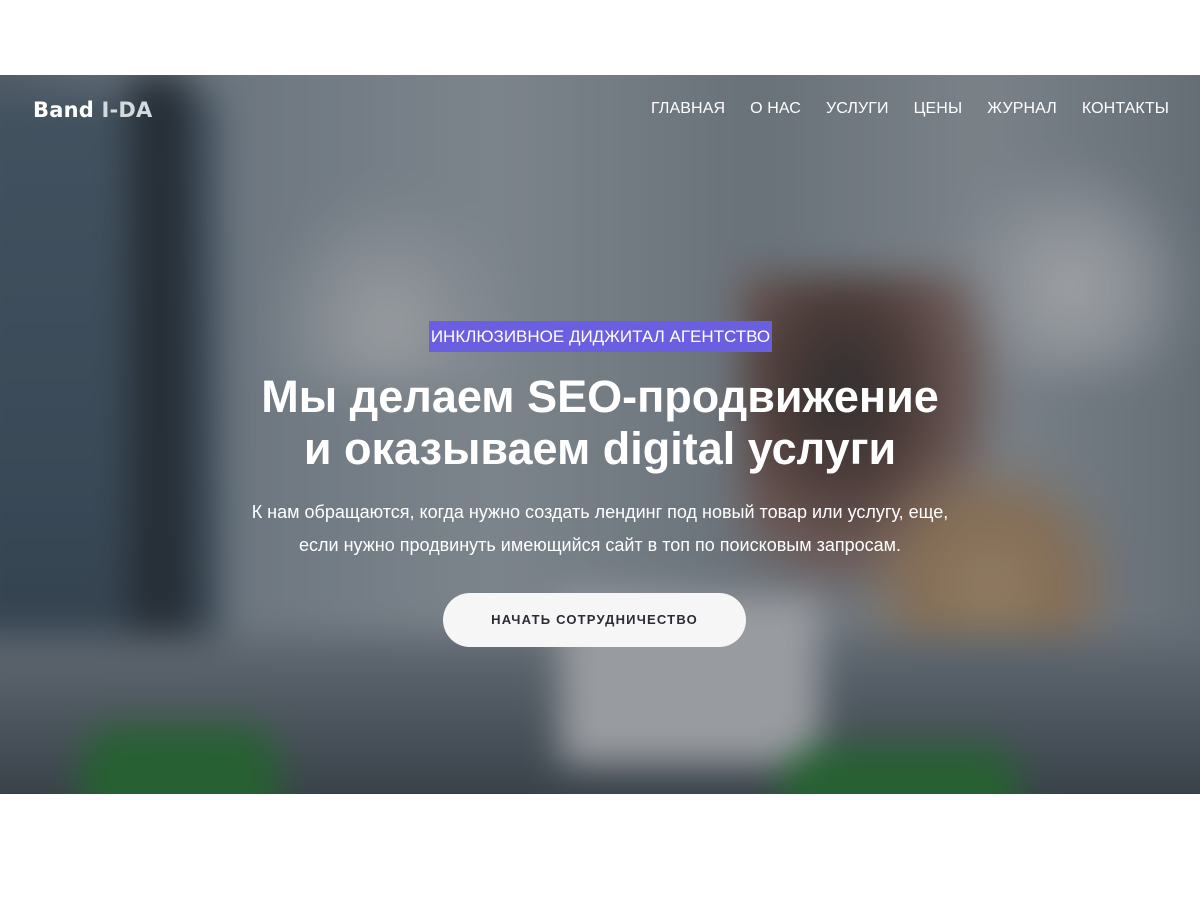  What do you see at coordinates (938, 109) in the screenshot?
I see `nav-item-prices: ЦЕНЫ` at bounding box center [938, 109].